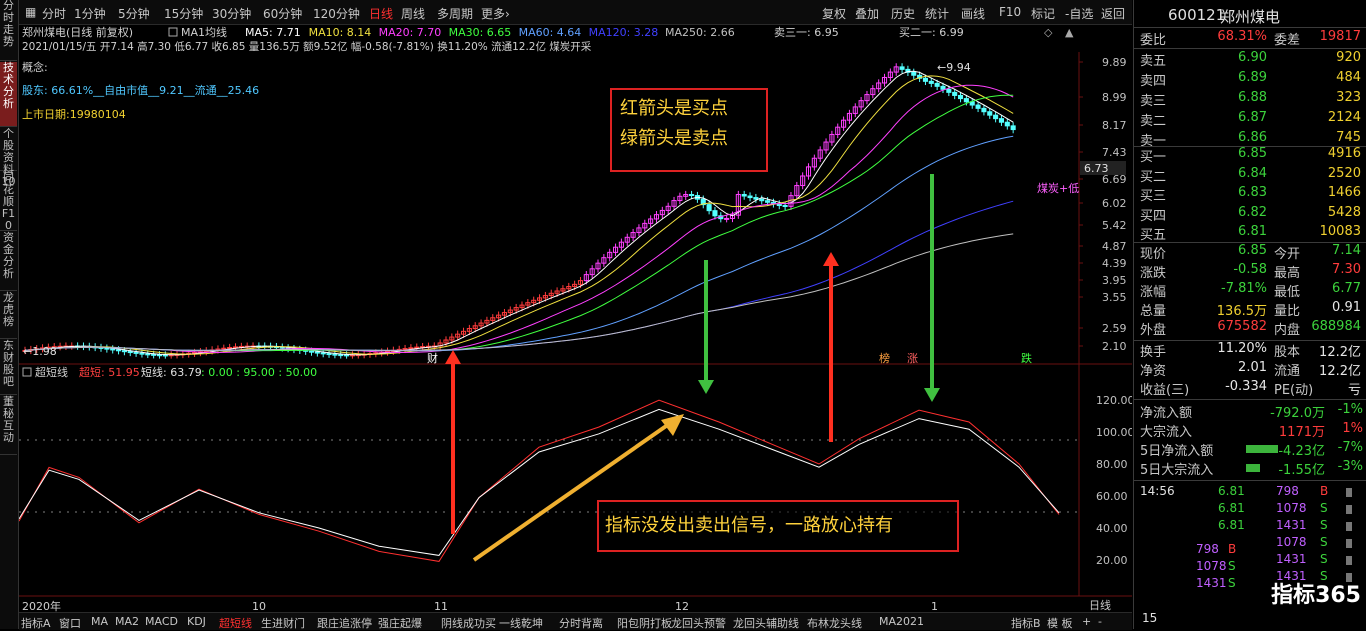  Describe the element at coordinates (54, 13) in the screenshot. I see `period-tab-0: 分时` at that location.